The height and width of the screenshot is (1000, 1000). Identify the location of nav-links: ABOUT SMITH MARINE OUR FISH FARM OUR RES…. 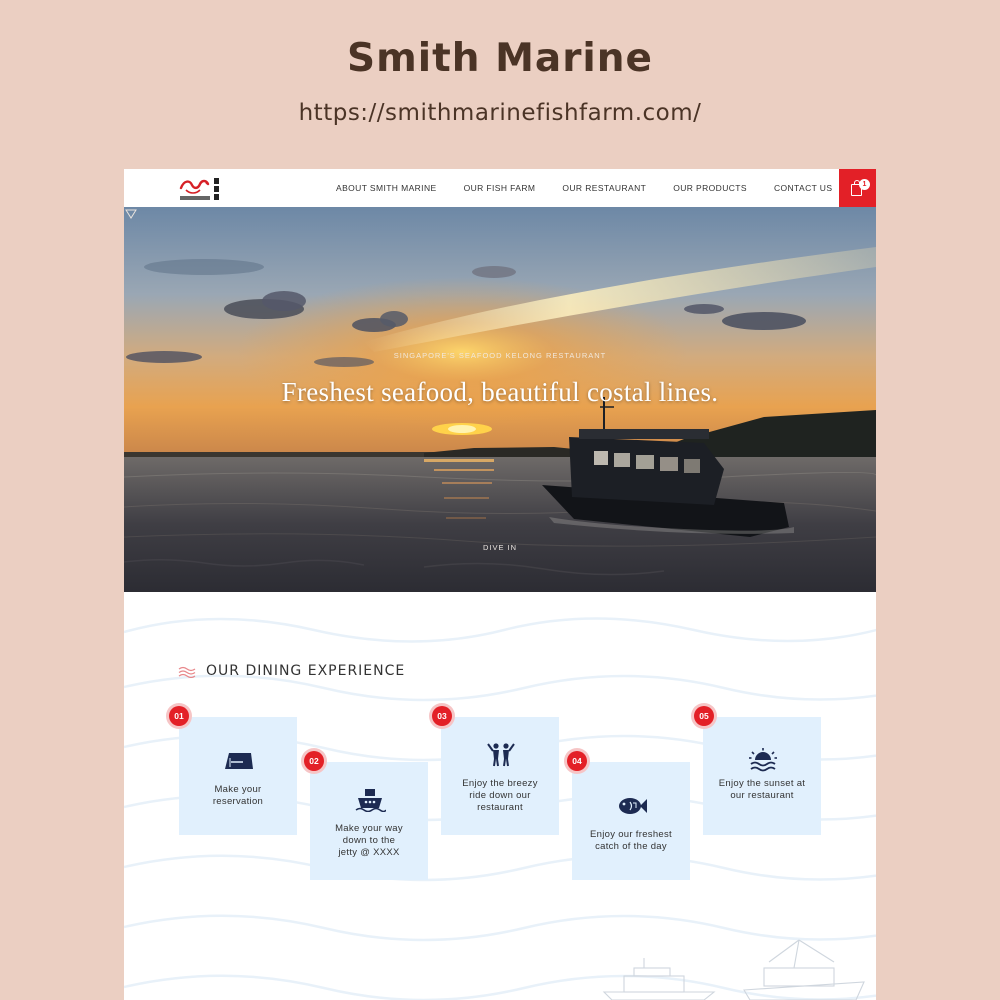
(597, 189).